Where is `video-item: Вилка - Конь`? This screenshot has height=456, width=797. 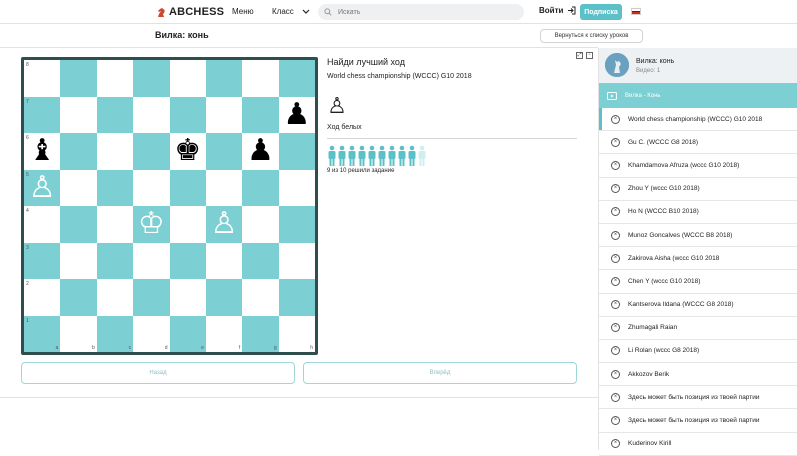 video-item: Вилка - Конь is located at coordinates (698, 95).